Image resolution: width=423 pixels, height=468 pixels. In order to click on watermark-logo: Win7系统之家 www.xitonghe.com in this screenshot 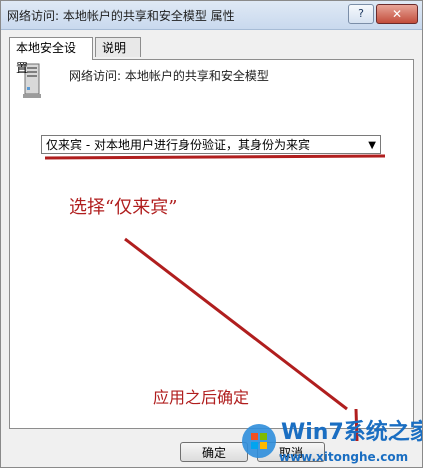, I will do `click(332, 441)`.